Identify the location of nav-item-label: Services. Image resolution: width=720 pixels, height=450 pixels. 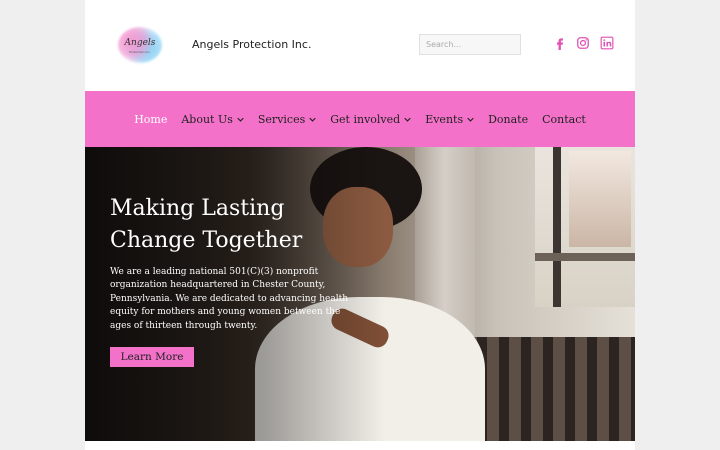
(281, 119).